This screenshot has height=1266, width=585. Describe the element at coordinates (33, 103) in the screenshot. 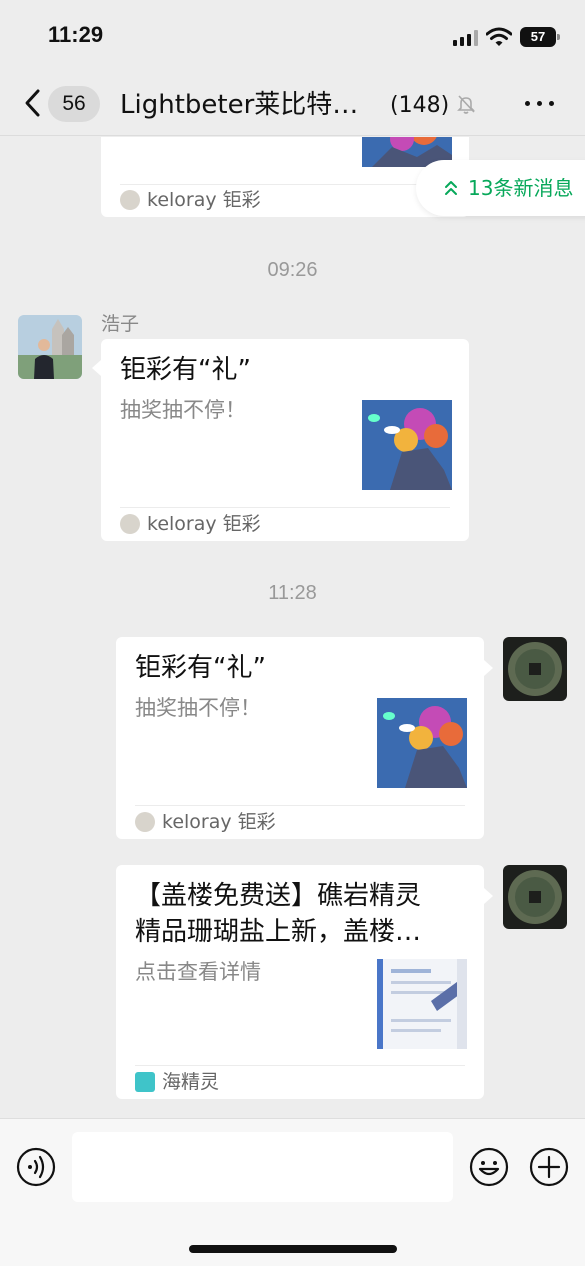

I see `back-icon` at that location.